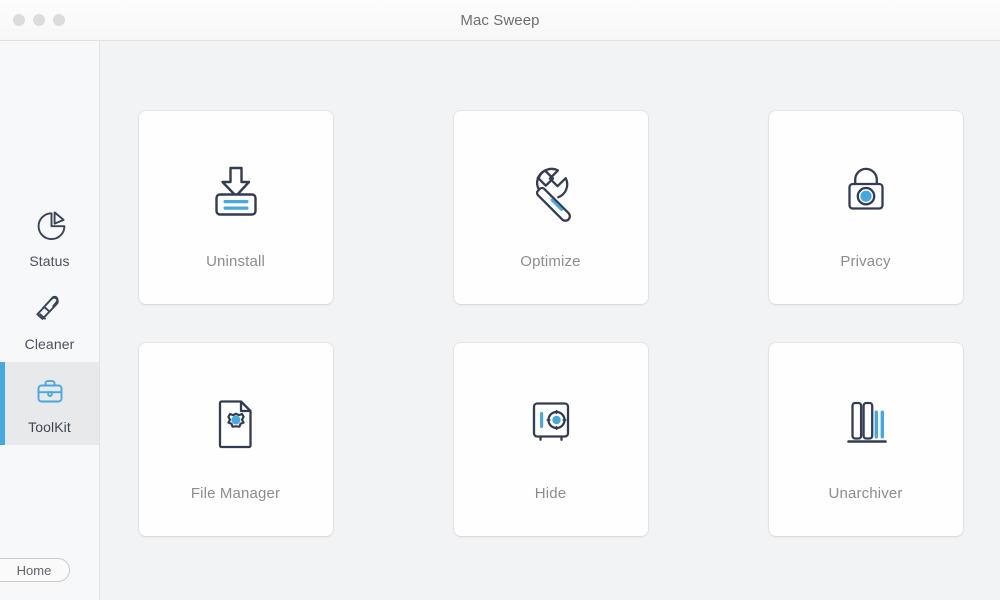  Describe the element at coordinates (235, 424) in the screenshot. I see `document-gear-icon` at that location.